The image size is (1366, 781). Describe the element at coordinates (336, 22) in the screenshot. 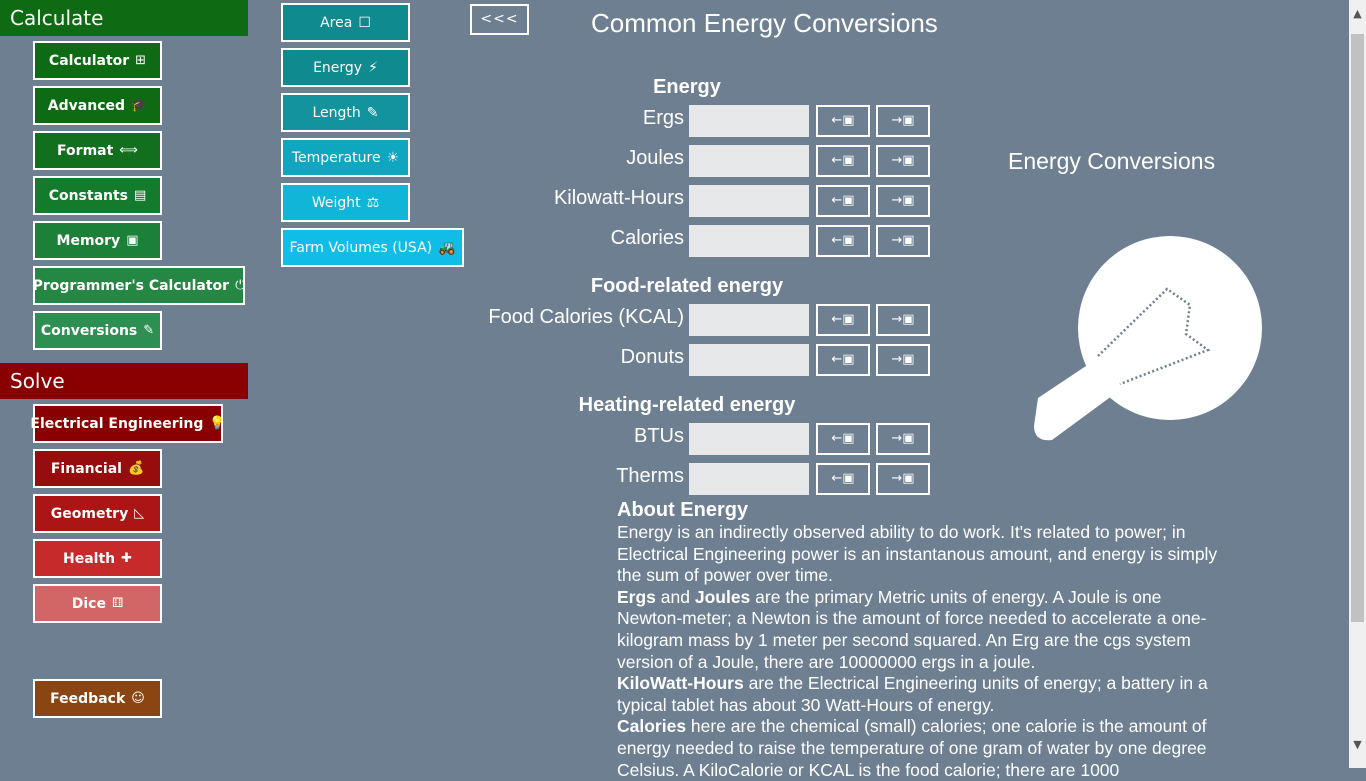

I see `tab-area-label: Area` at that location.